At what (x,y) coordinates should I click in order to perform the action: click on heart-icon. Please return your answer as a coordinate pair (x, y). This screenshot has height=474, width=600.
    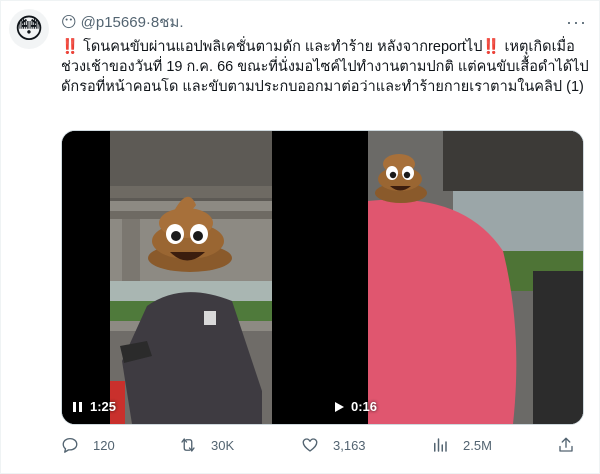
    Looking at the image, I should click on (310, 445).